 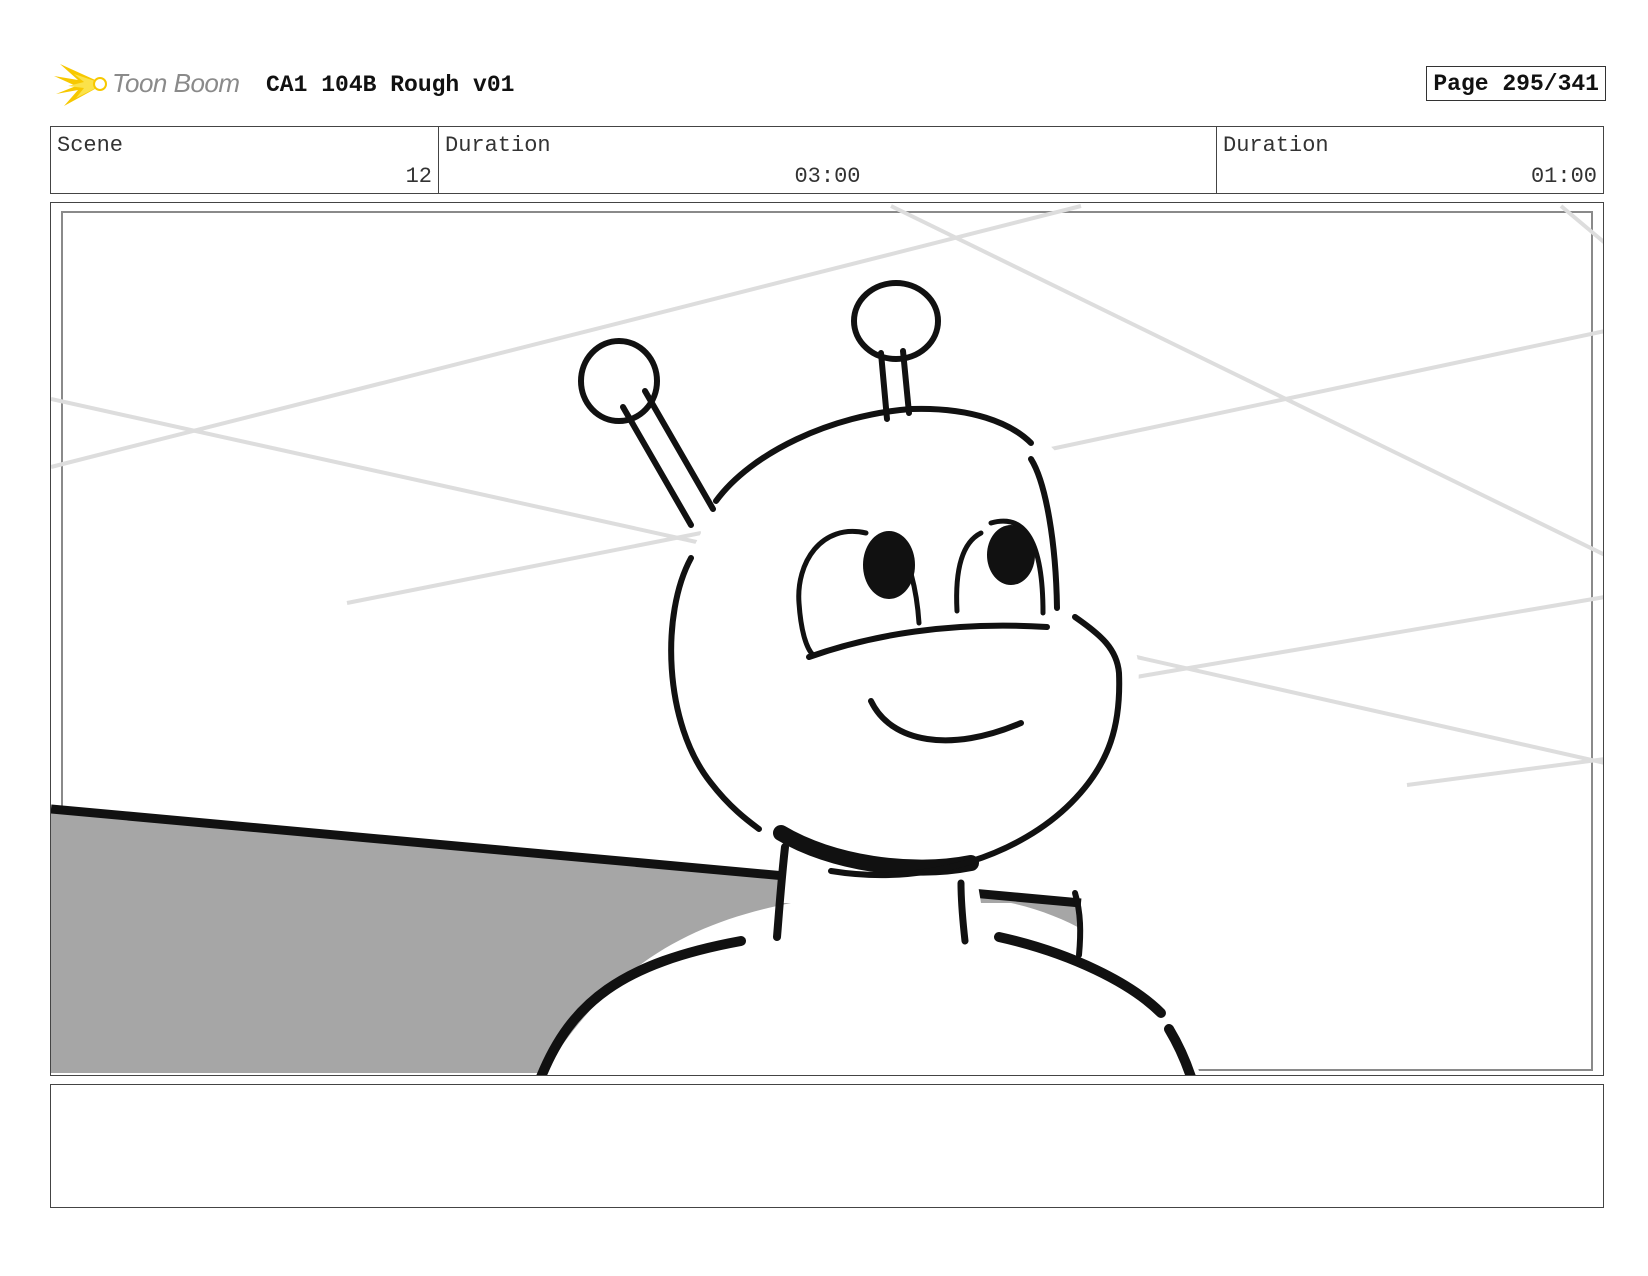 What do you see at coordinates (498, 145) in the screenshot?
I see `duration-label-1: Duration` at bounding box center [498, 145].